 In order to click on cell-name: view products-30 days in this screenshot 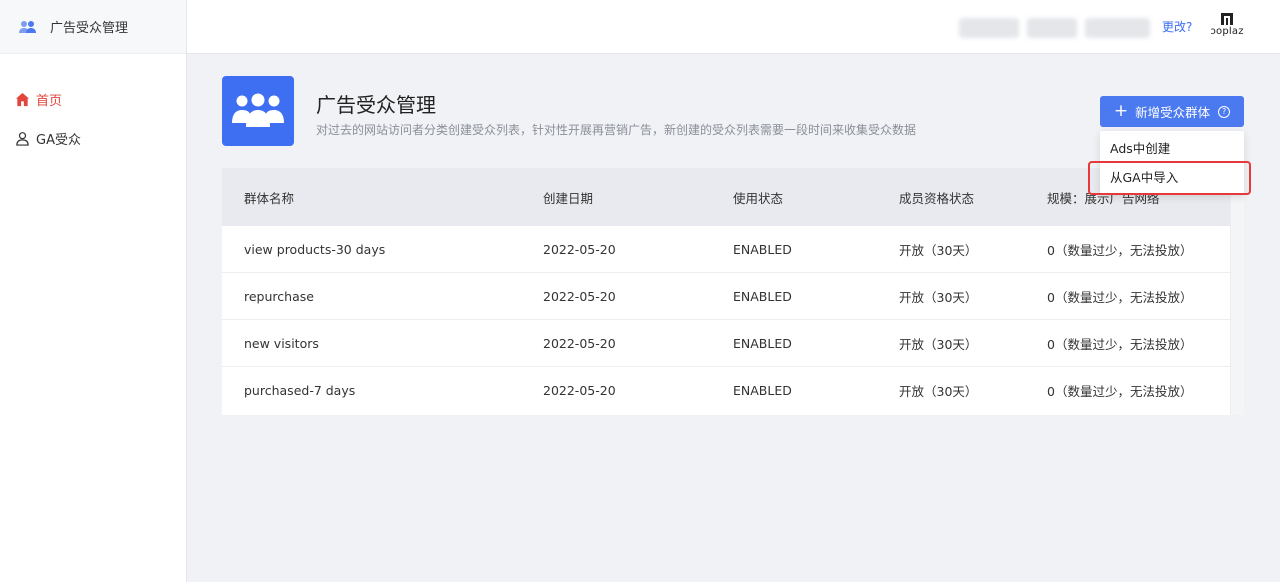, I will do `click(315, 249)`.